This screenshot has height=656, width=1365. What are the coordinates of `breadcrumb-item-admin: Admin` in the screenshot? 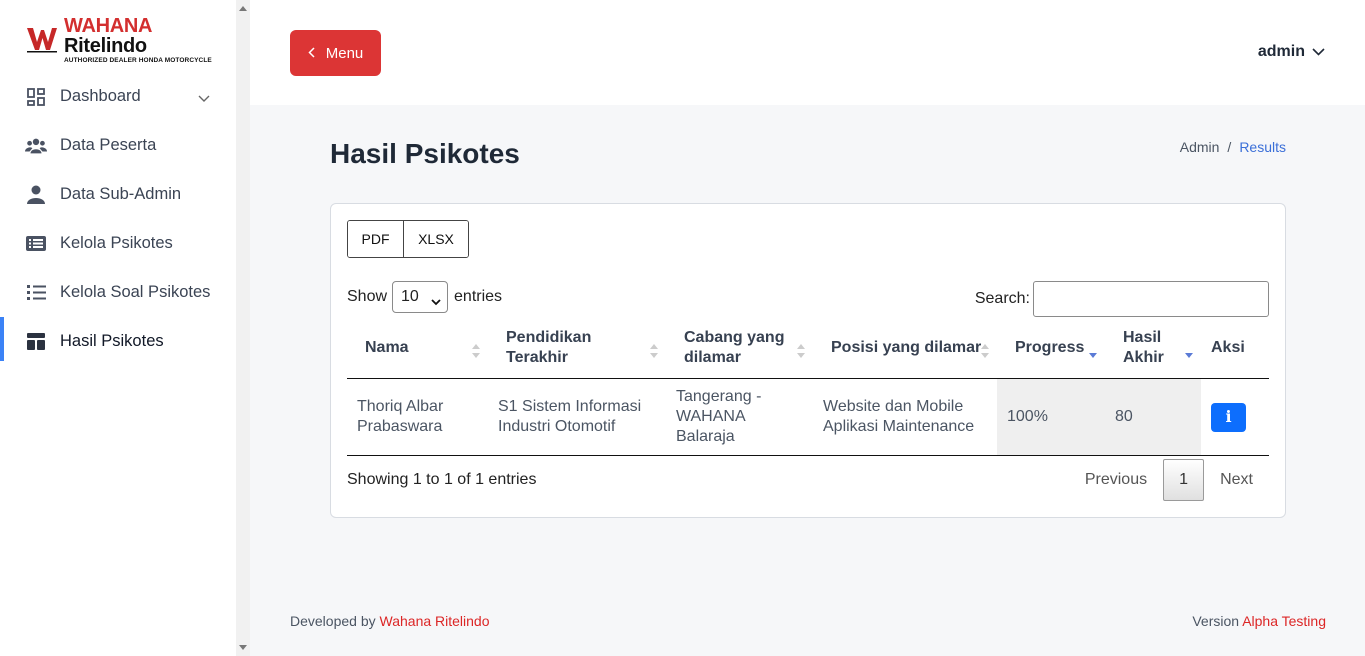 It's located at (1200, 147).